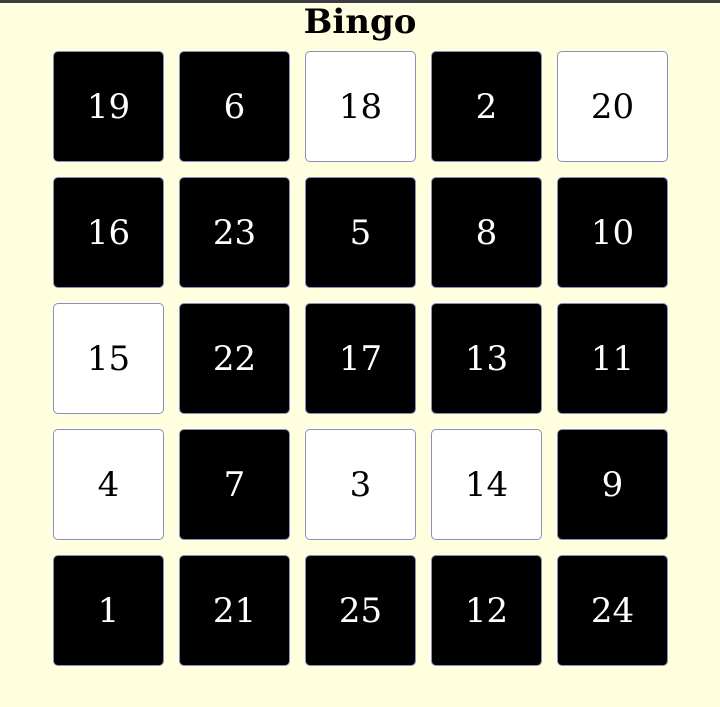 This screenshot has height=707, width=720. I want to click on bingo-cell: 3, so click(360, 484).